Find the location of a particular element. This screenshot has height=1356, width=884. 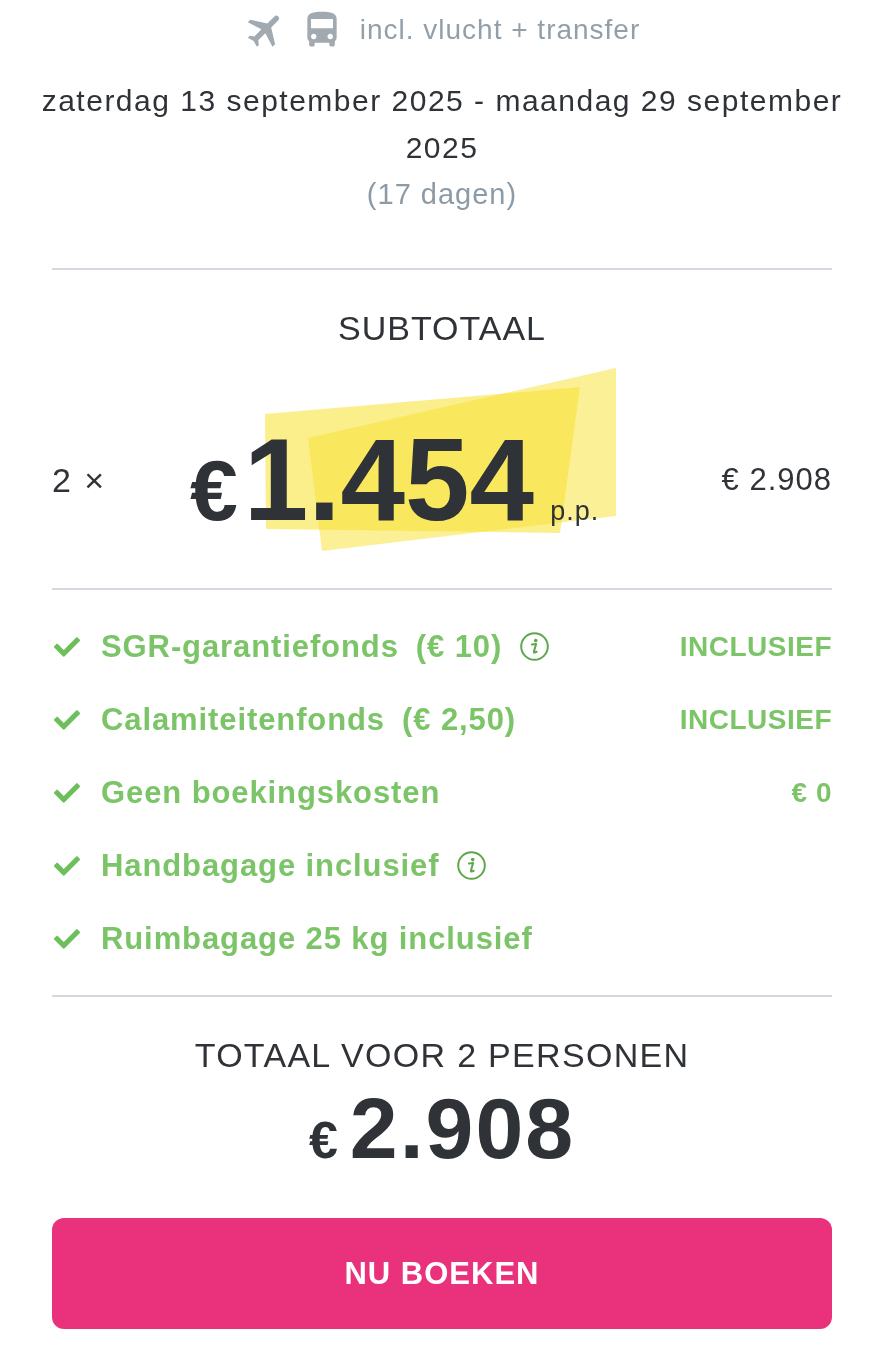

transport-label: incl. vlucht + transfer is located at coordinates (500, 30).